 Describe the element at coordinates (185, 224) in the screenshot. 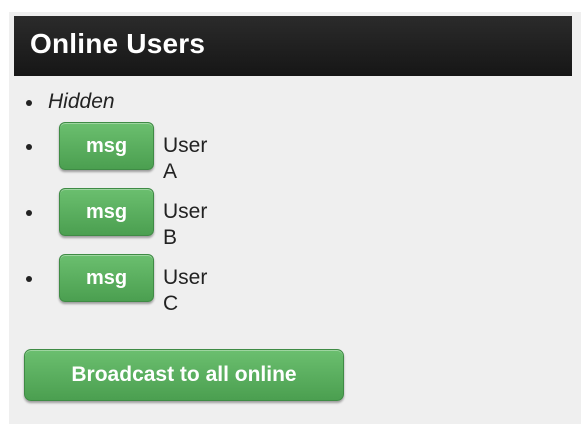

I see `user-name: User B` at that location.